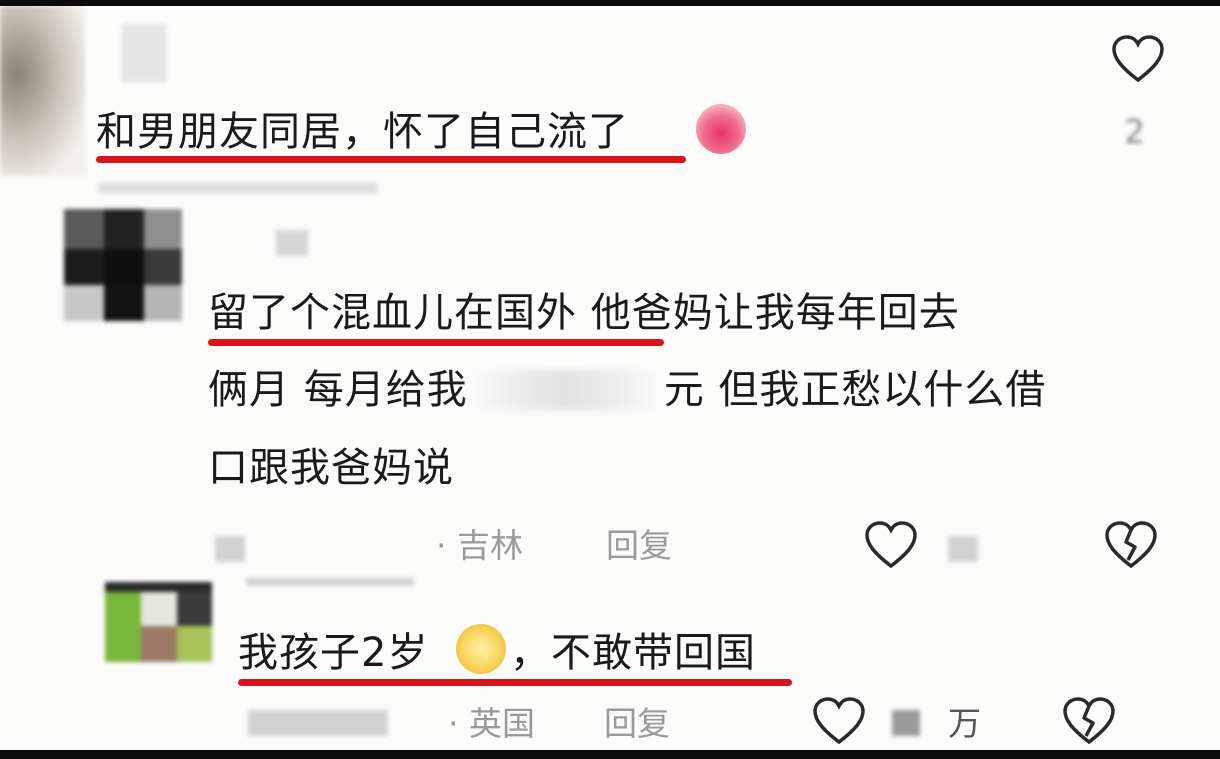 The height and width of the screenshot is (759, 1220). Describe the element at coordinates (721, 129) in the screenshot. I see `crying-face-emoji` at that location.